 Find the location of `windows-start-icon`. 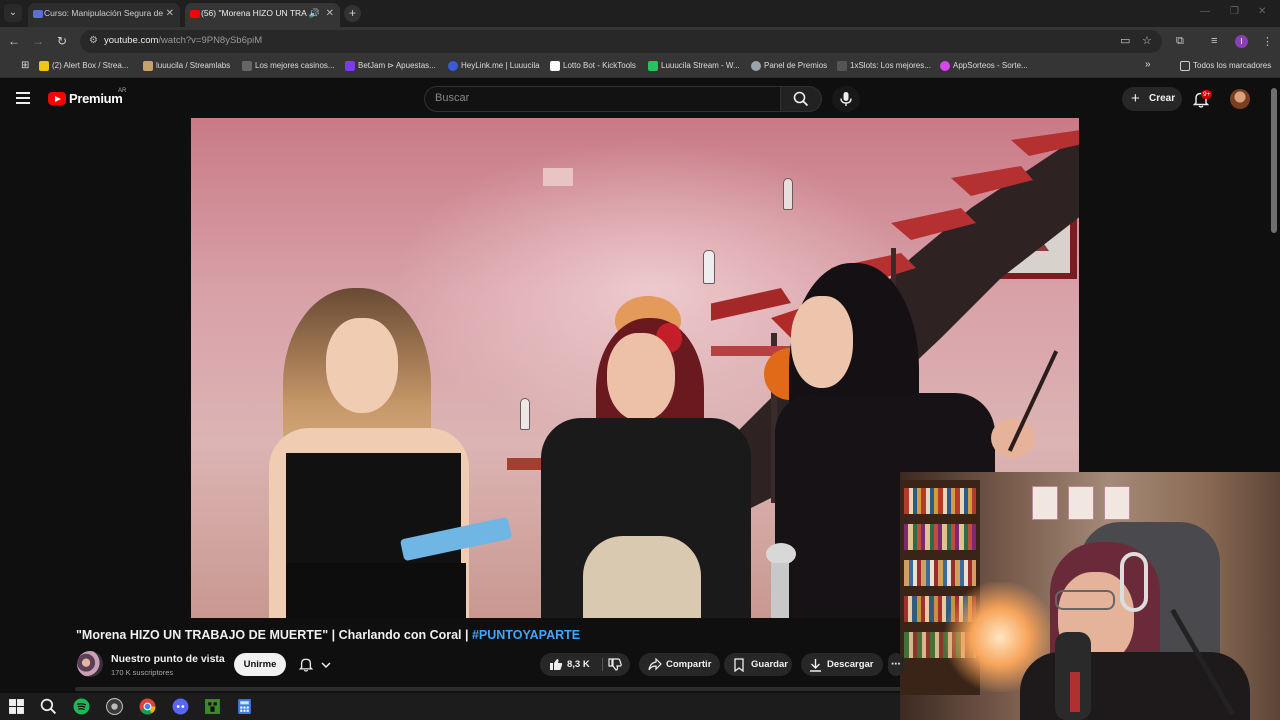

windows-start-icon is located at coordinates (16, 706).